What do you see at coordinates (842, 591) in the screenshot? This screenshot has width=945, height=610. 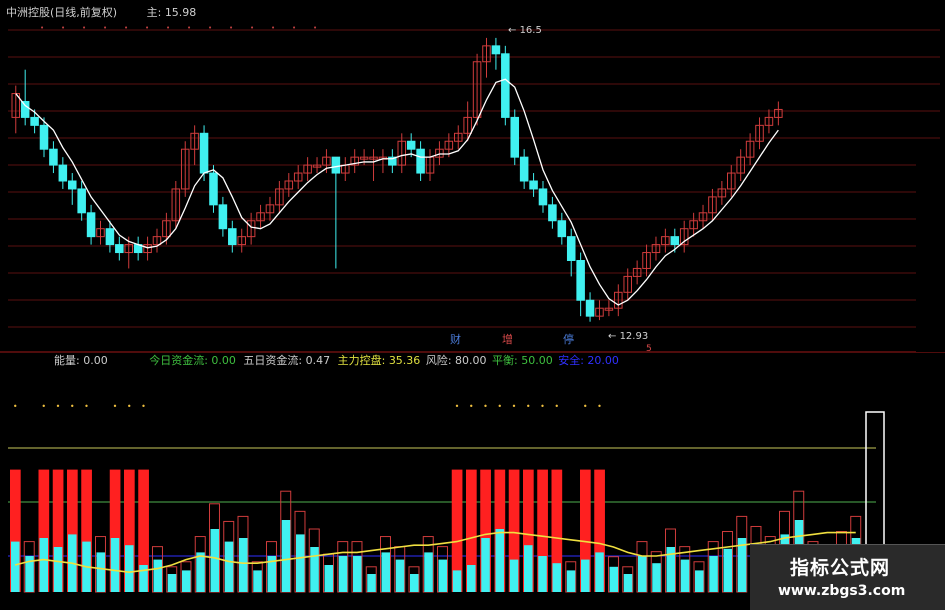 I see `watermark-url: www.zbgs3.com` at bounding box center [842, 591].